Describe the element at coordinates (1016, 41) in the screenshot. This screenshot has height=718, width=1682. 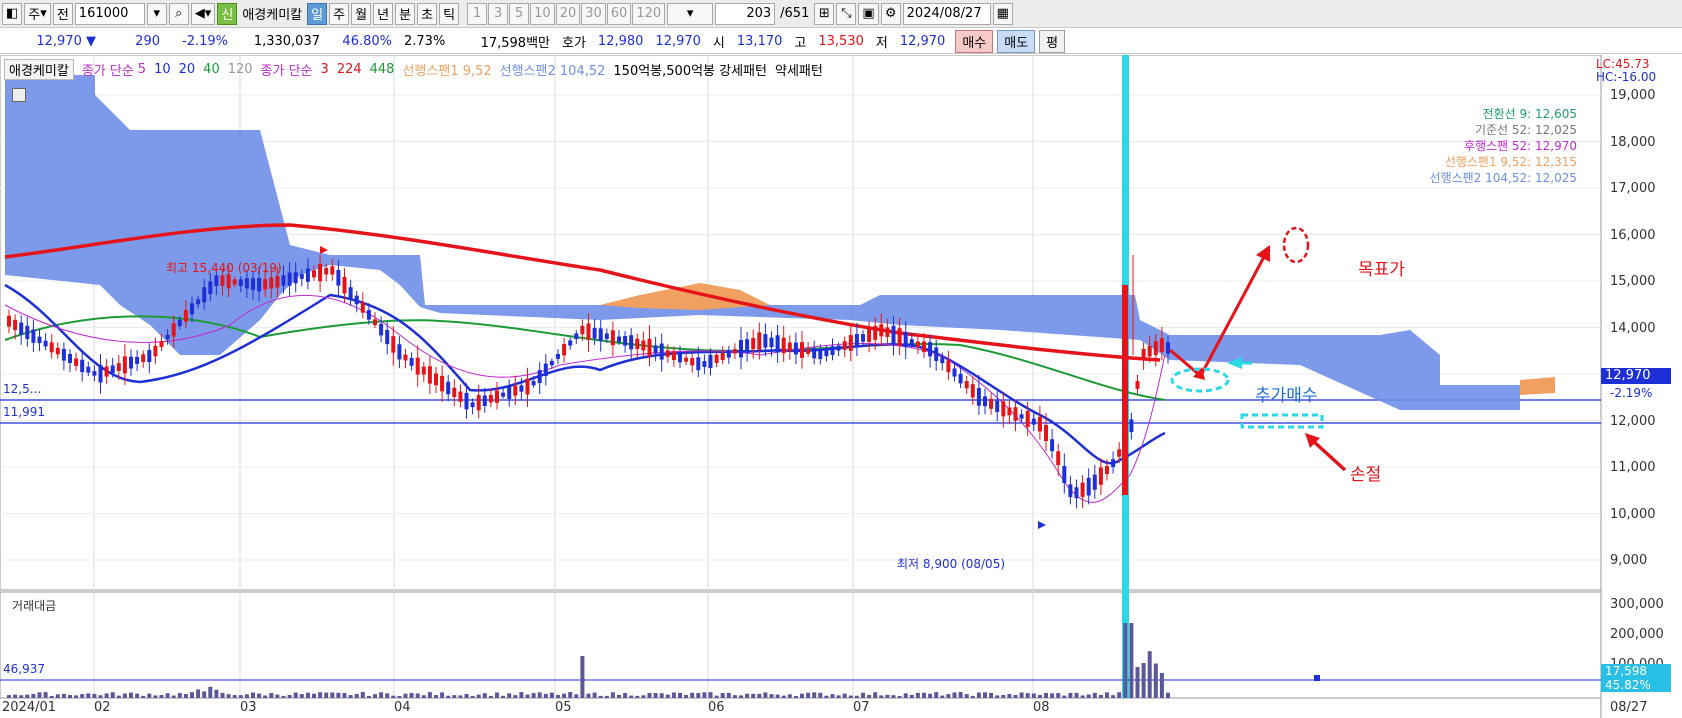
I see `sell-button: 매도` at that location.